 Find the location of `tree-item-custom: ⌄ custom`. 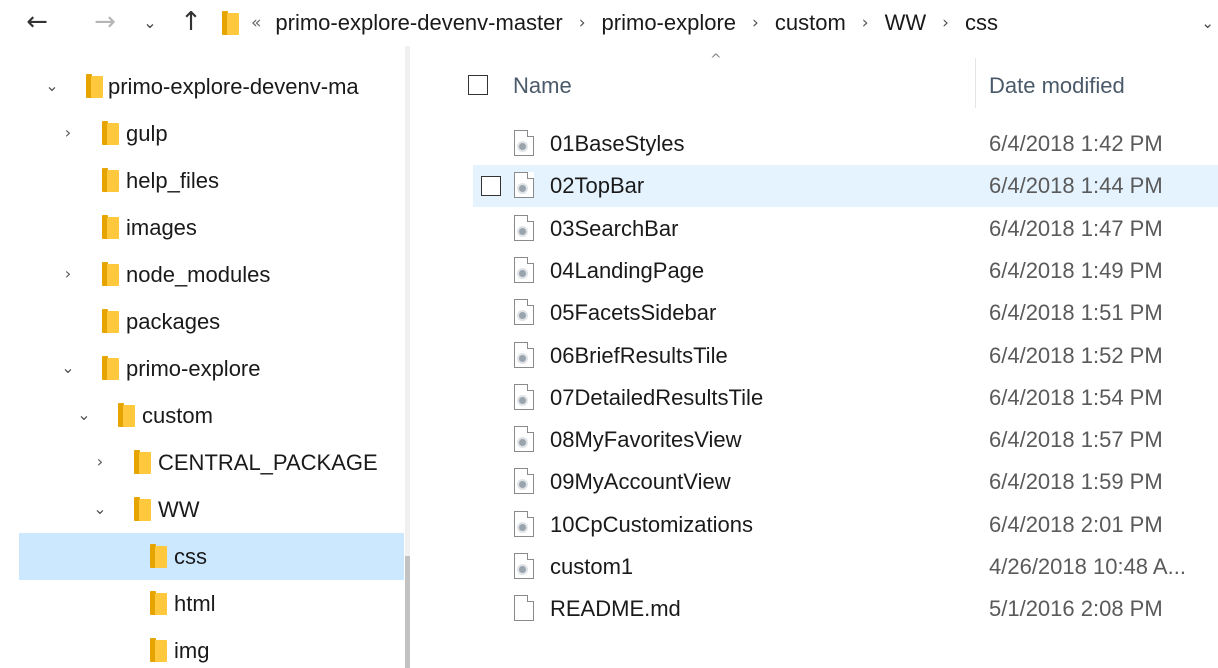

tree-item-custom: ⌄ custom is located at coordinates (211, 415).